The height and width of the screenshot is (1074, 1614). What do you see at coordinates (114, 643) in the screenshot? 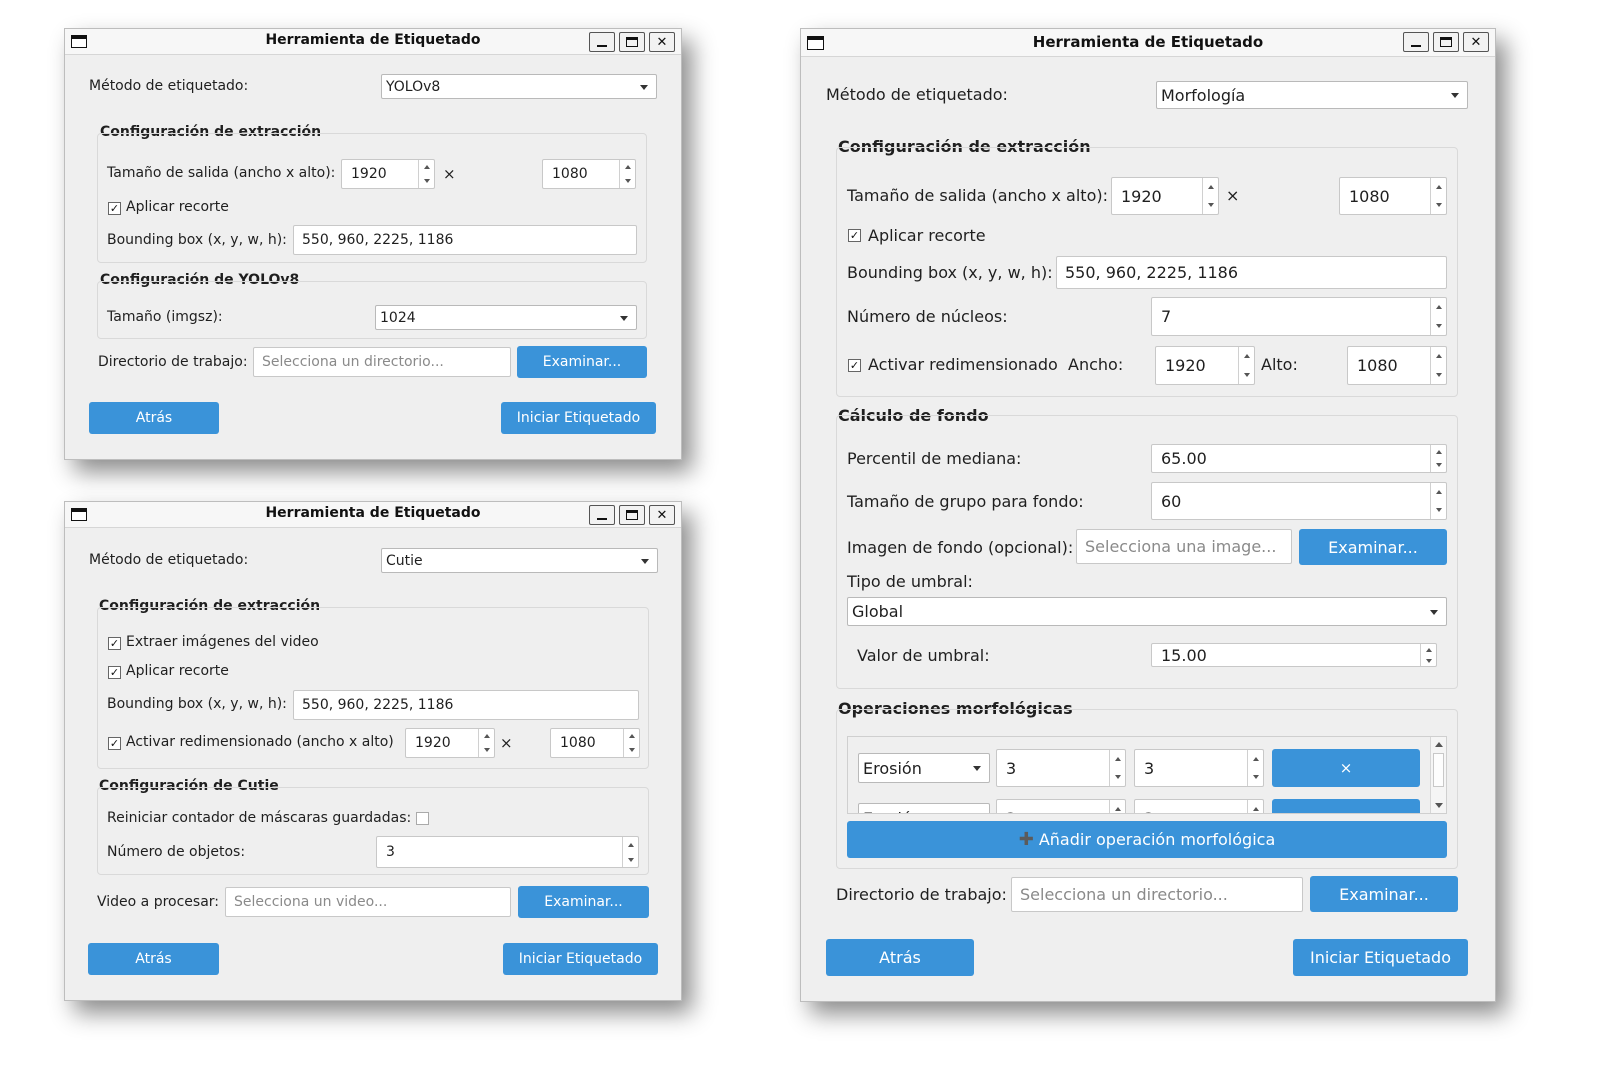
I see `extract-frames-checkbox: ✓` at bounding box center [114, 643].